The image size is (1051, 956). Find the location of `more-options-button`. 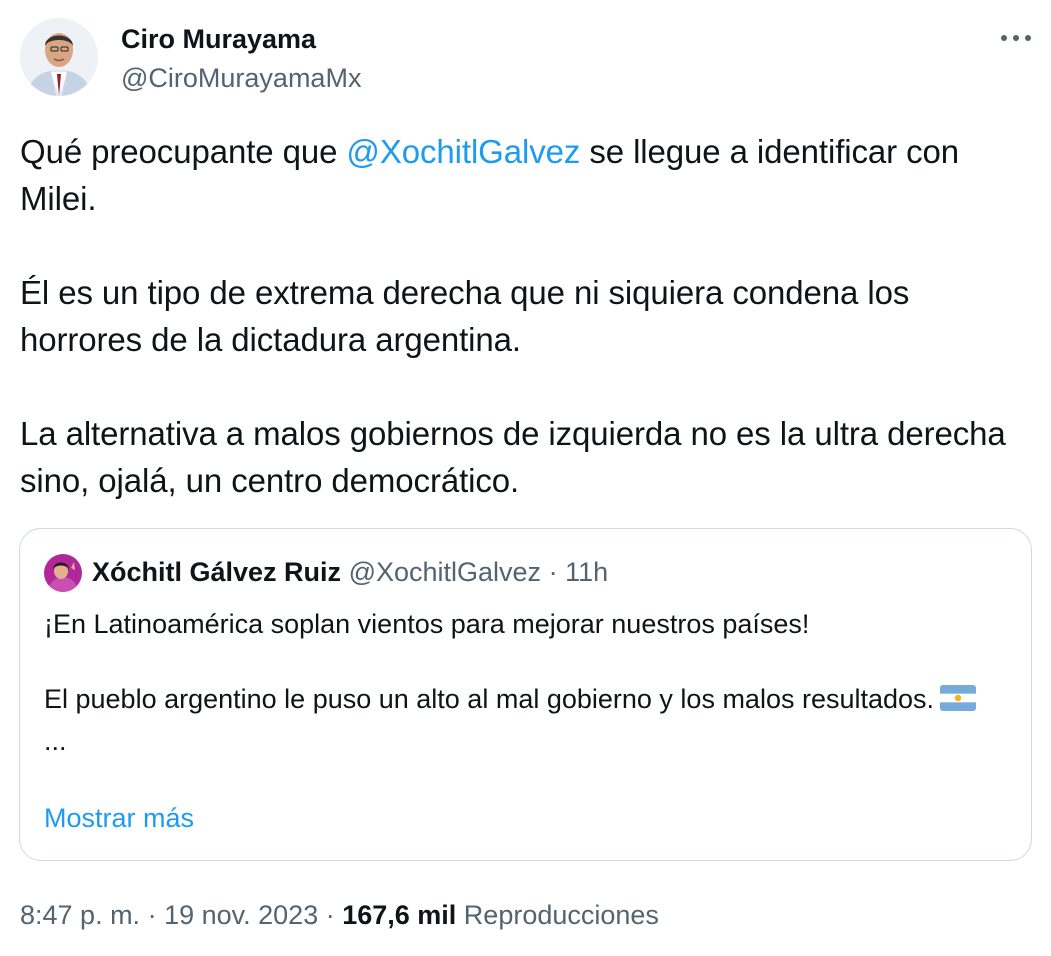

more-options-button is located at coordinates (1016, 38).